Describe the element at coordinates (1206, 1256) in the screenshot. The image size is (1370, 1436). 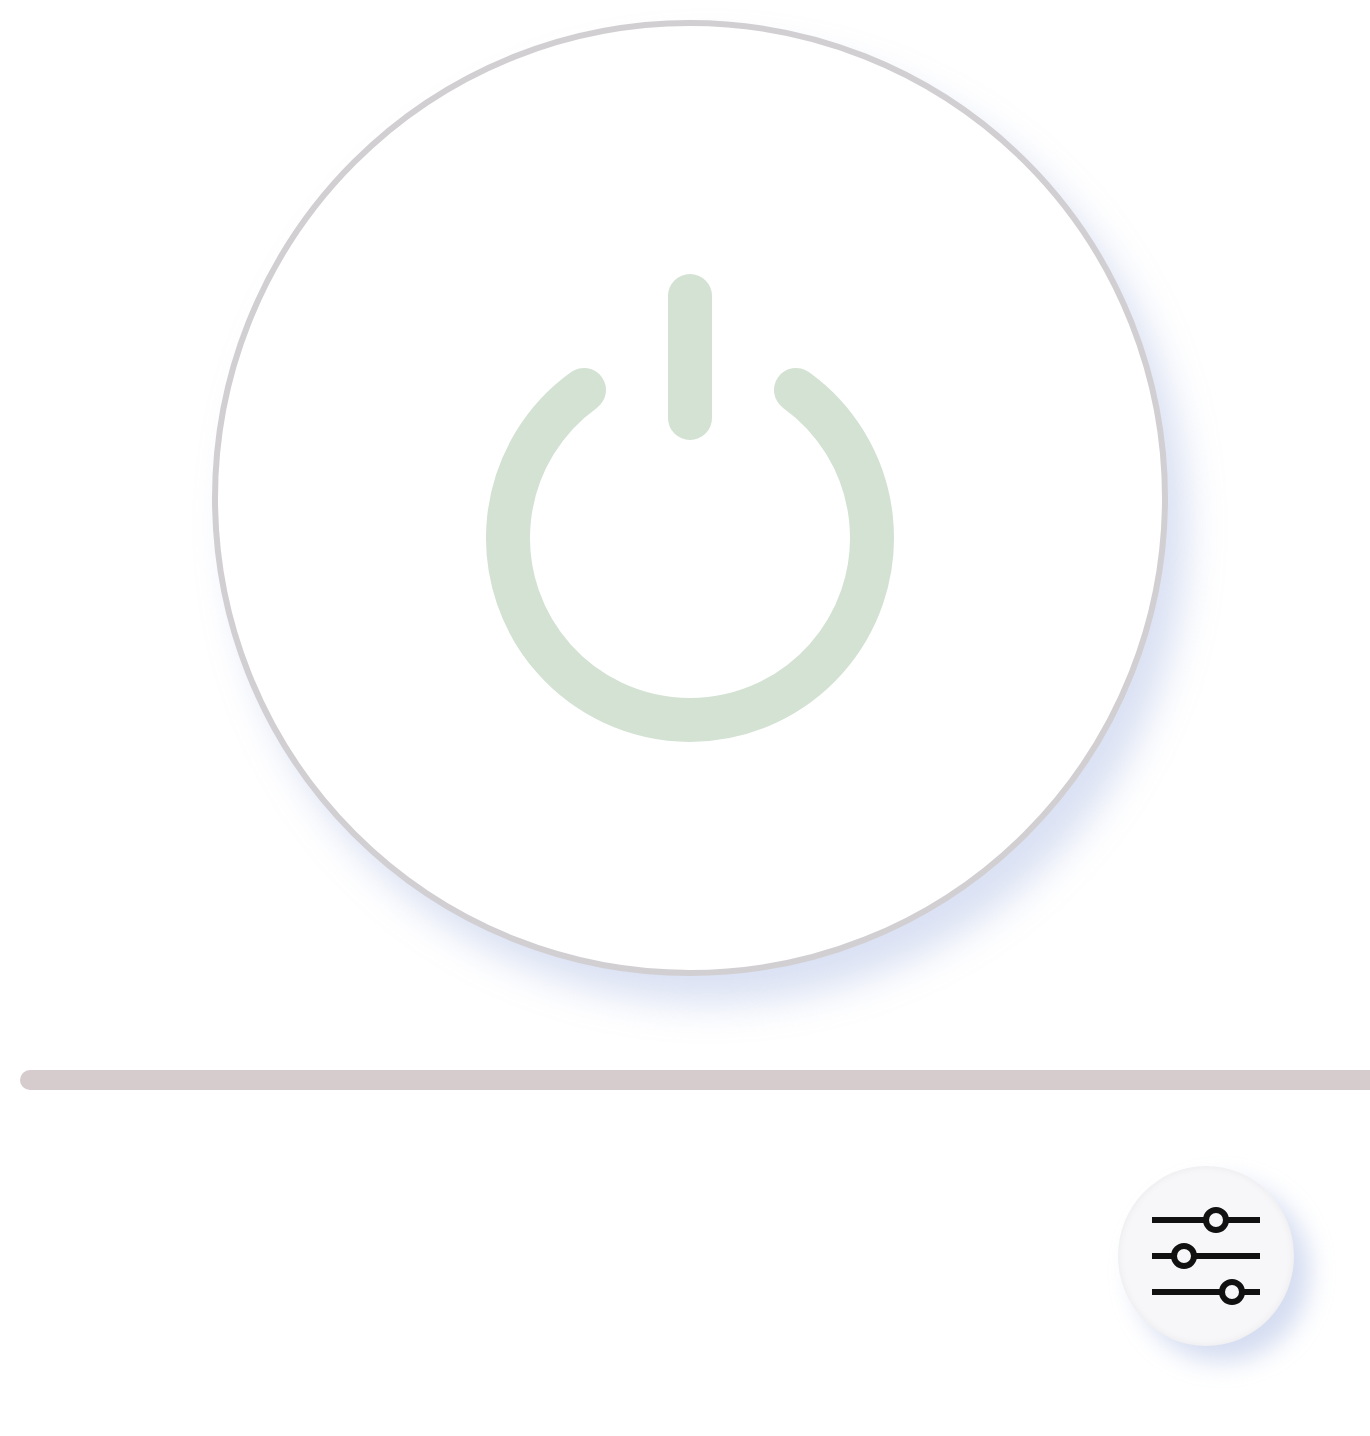
I see `sliders-icon` at that location.